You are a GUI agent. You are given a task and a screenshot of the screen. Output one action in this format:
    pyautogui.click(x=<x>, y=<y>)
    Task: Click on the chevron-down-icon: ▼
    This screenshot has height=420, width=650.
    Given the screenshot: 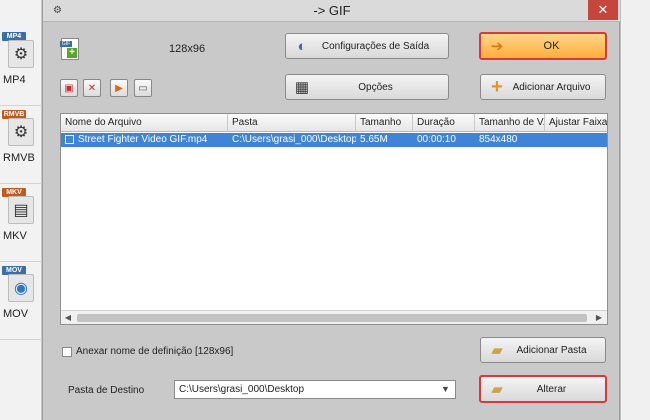 What is the action you would take?
    pyautogui.click(x=445, y=389)
    